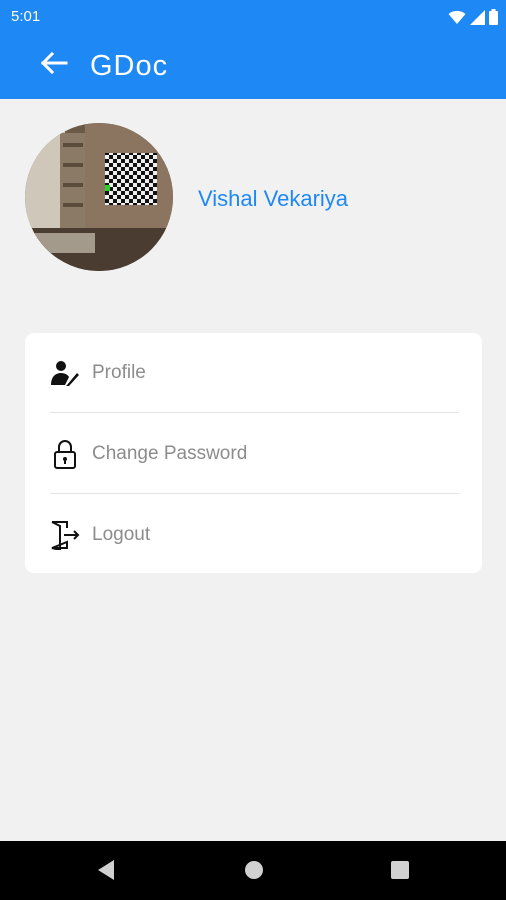  I want to click on menu-item-label: Logout, so click(121, 534).